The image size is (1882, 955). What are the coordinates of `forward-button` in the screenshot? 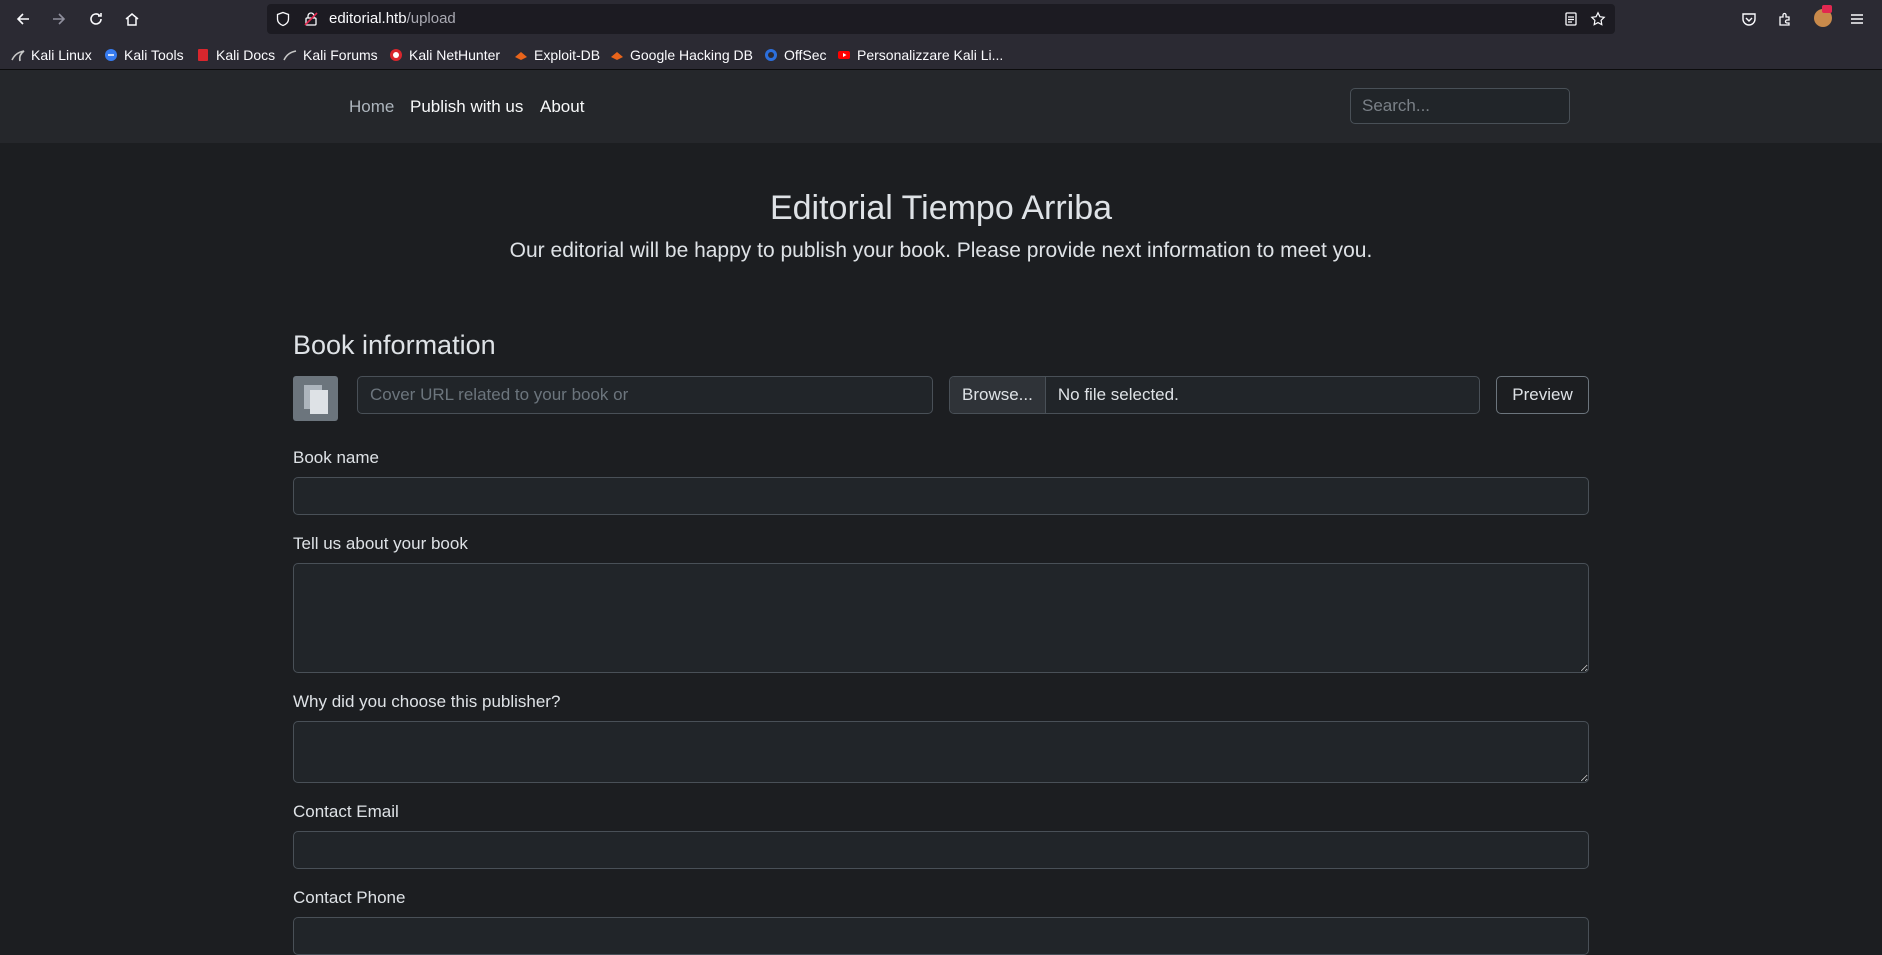 It's located at (59, 19).